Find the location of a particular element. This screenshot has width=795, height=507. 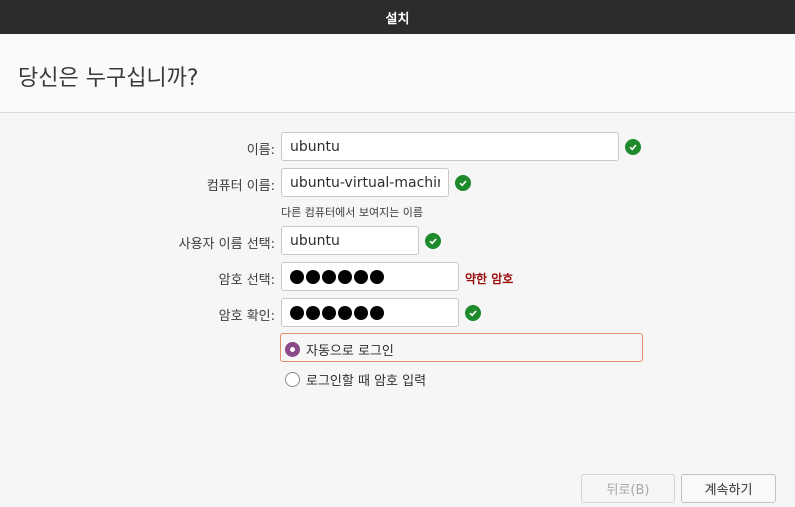

password-input is located at coordinates (370, 276).